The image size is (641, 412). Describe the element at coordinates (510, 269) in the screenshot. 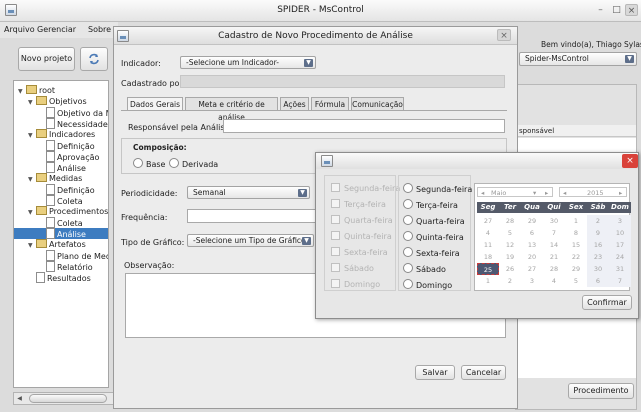

I see `calendar-day: 26` at that location.